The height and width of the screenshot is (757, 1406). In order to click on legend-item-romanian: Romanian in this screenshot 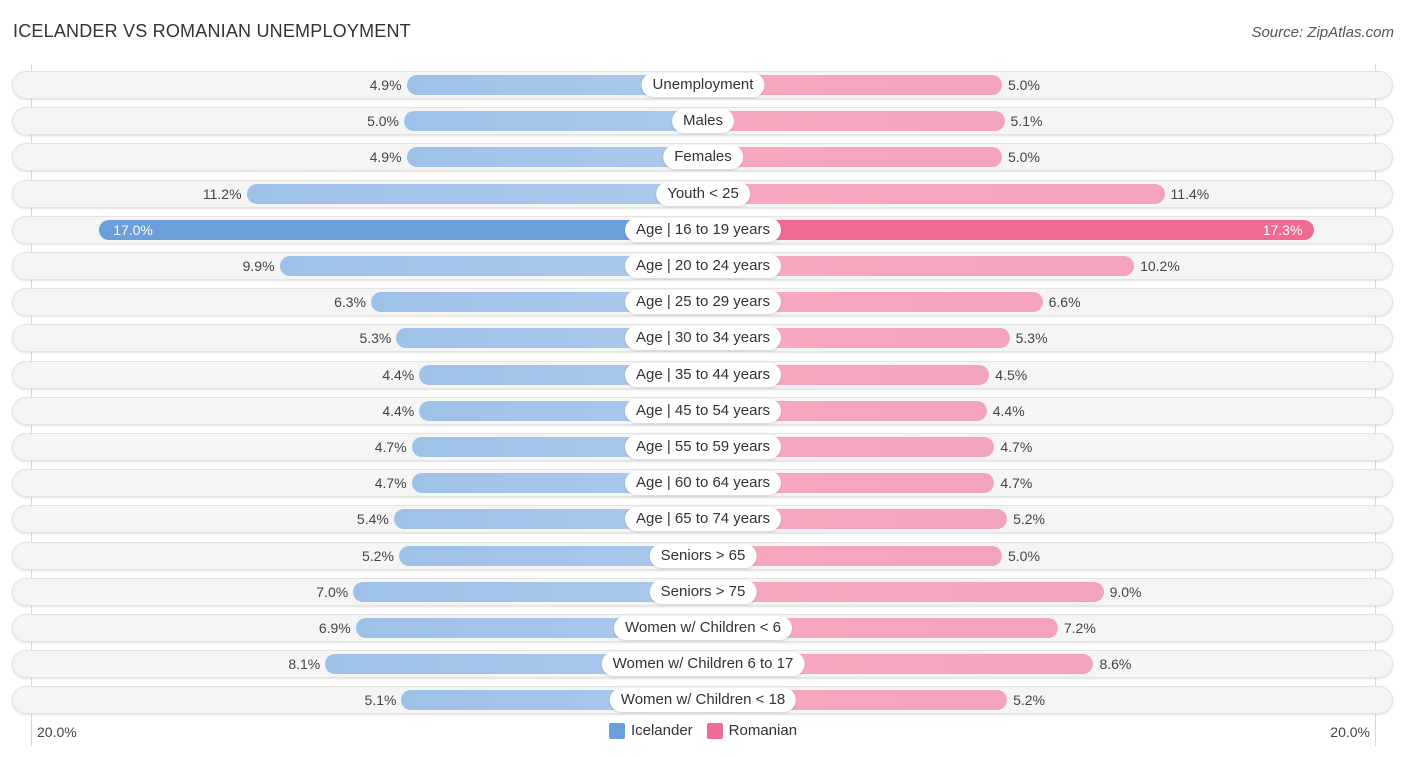, I will do `click(752, 730)`.